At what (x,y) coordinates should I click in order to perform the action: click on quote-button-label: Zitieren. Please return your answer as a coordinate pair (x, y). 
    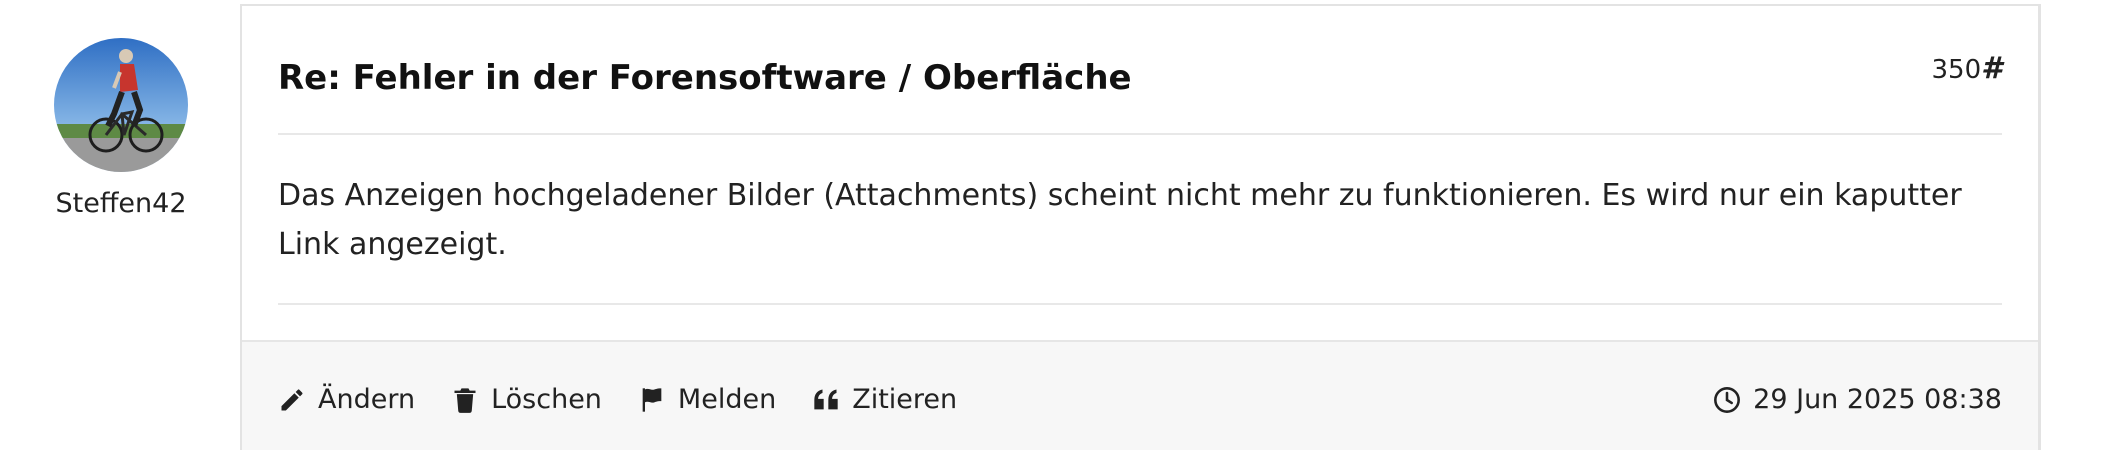
    Looking at the image, I should click on (905, 399).